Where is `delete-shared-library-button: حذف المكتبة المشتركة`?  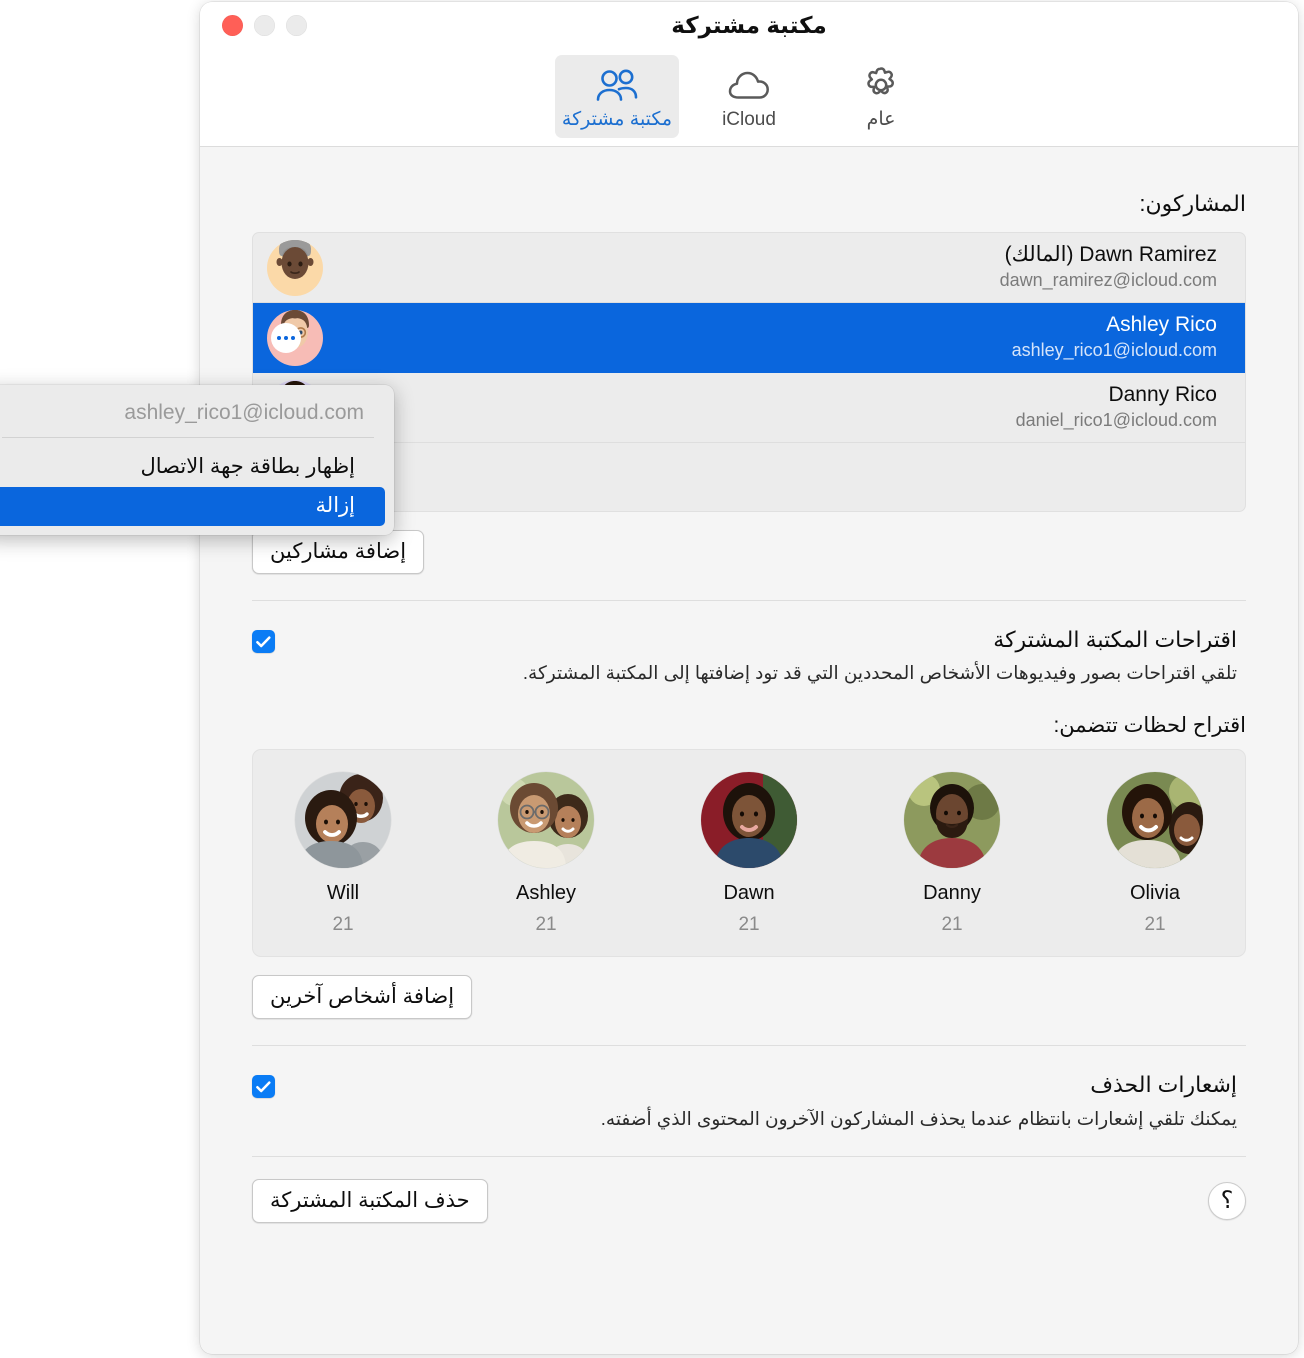 delete-shared-library-button: حذف المكتبة المشتركة is located at coordinates (370, 1201).